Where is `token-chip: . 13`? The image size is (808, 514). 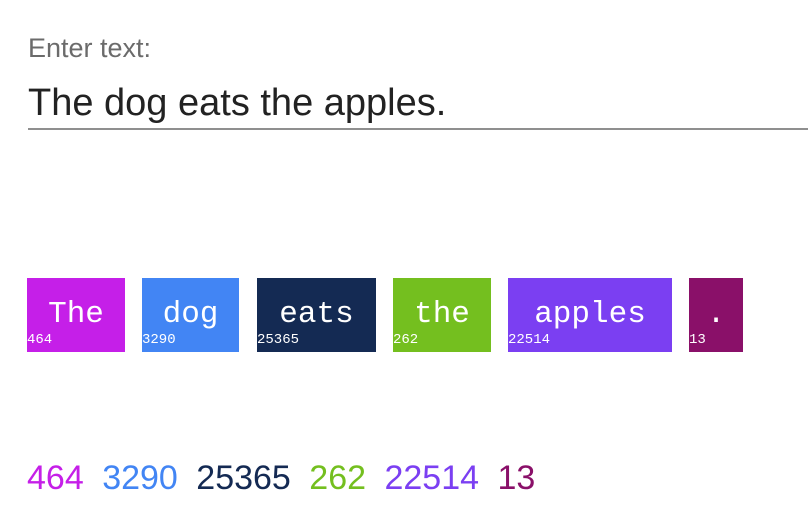
token-chip: . 13 is located at coordinates (716, 315).